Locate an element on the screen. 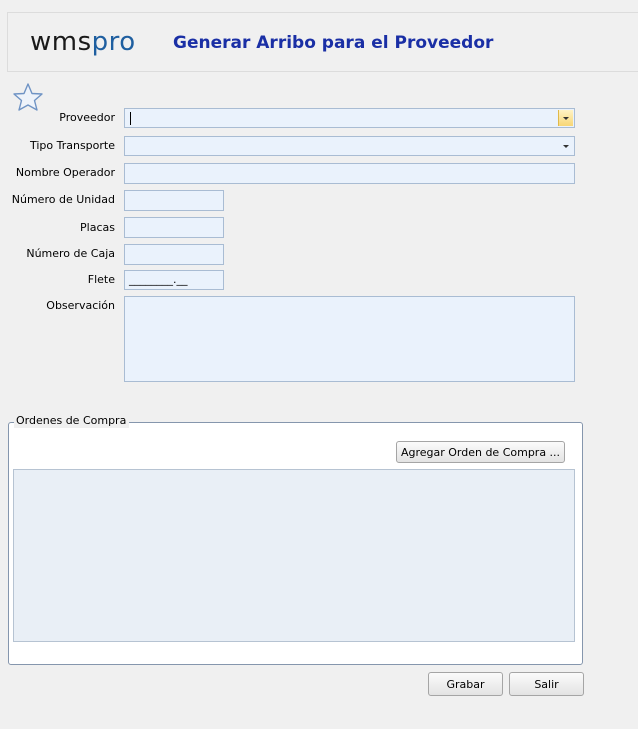 Image resolution: width=638 pixels, height=729 pixels. observacion-label: Observación is located at coordinates (80, 305).